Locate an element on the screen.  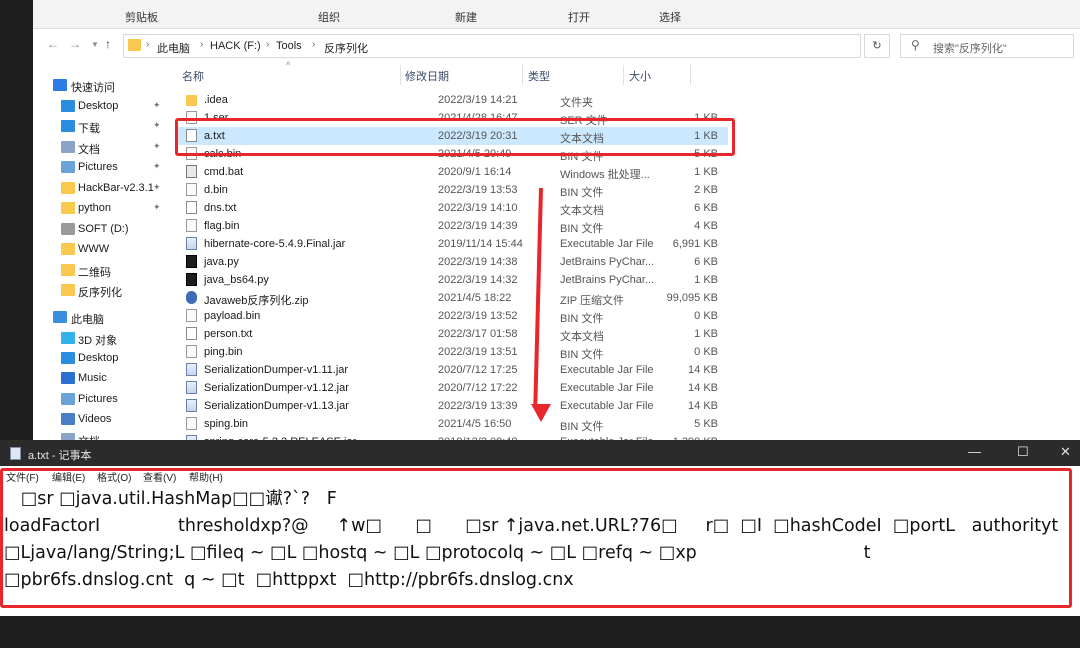
sidebar-item: 文档 is located at coordinates (103, 435).